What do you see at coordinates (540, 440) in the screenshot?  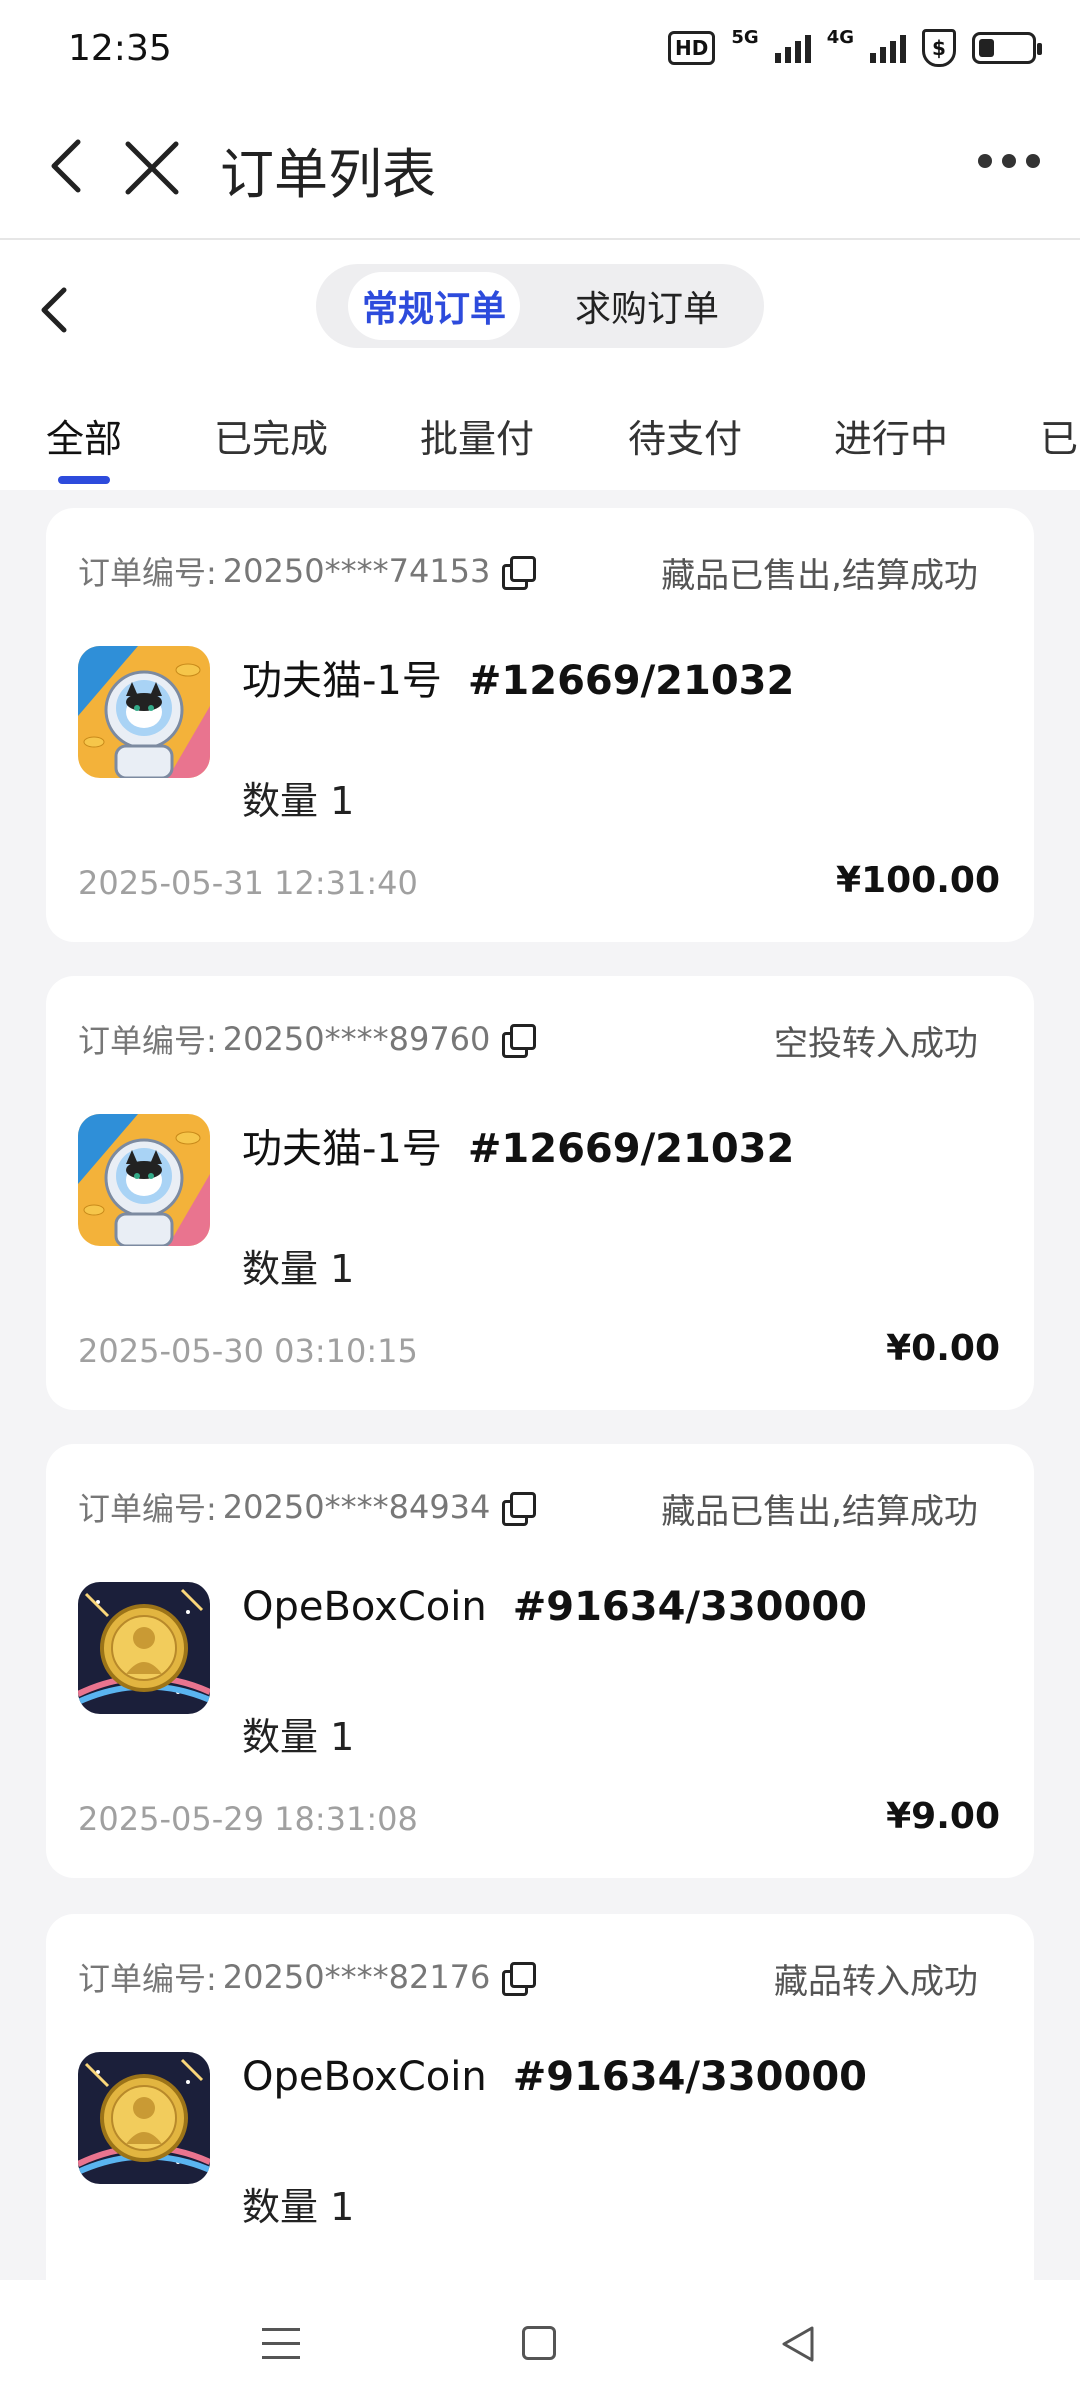 I see `status-tabs: 全部 已完成 批量付 待支付 进行中 已` at bounding box center [540, 440].